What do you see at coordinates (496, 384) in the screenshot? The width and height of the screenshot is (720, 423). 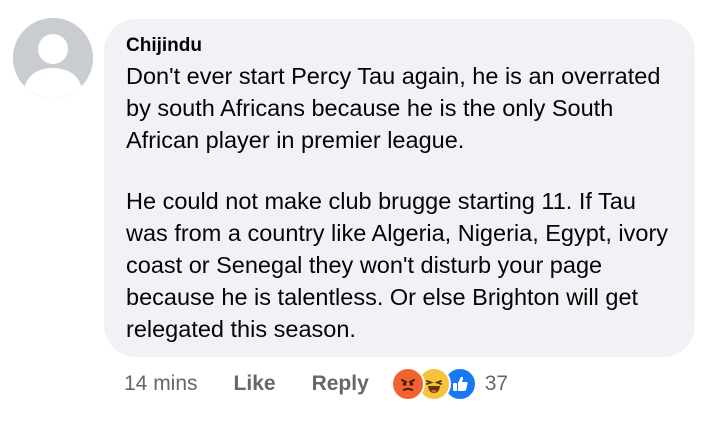 I see `reaction-count: 37` at bounding box center [496, 384].